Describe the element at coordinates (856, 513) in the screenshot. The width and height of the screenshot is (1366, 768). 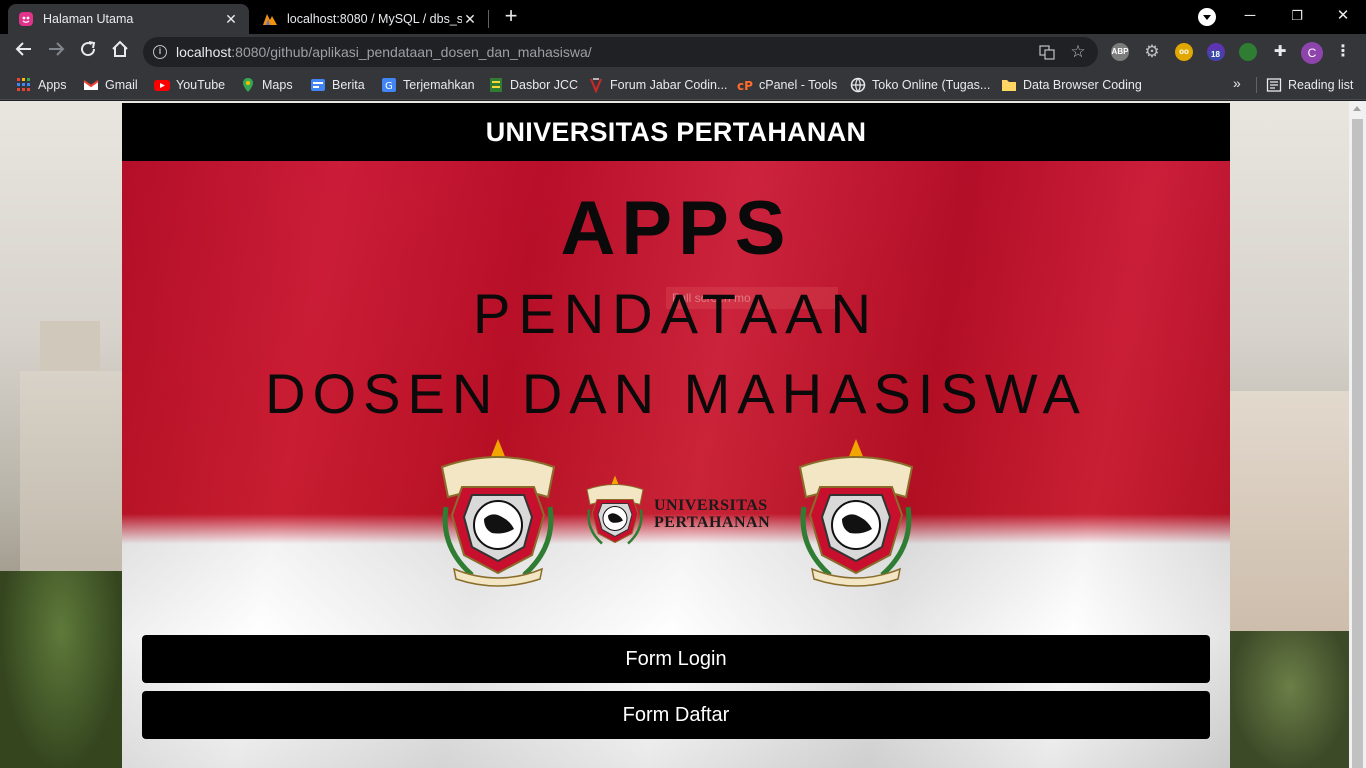
I see `university-emblem-right-icon` at that location.